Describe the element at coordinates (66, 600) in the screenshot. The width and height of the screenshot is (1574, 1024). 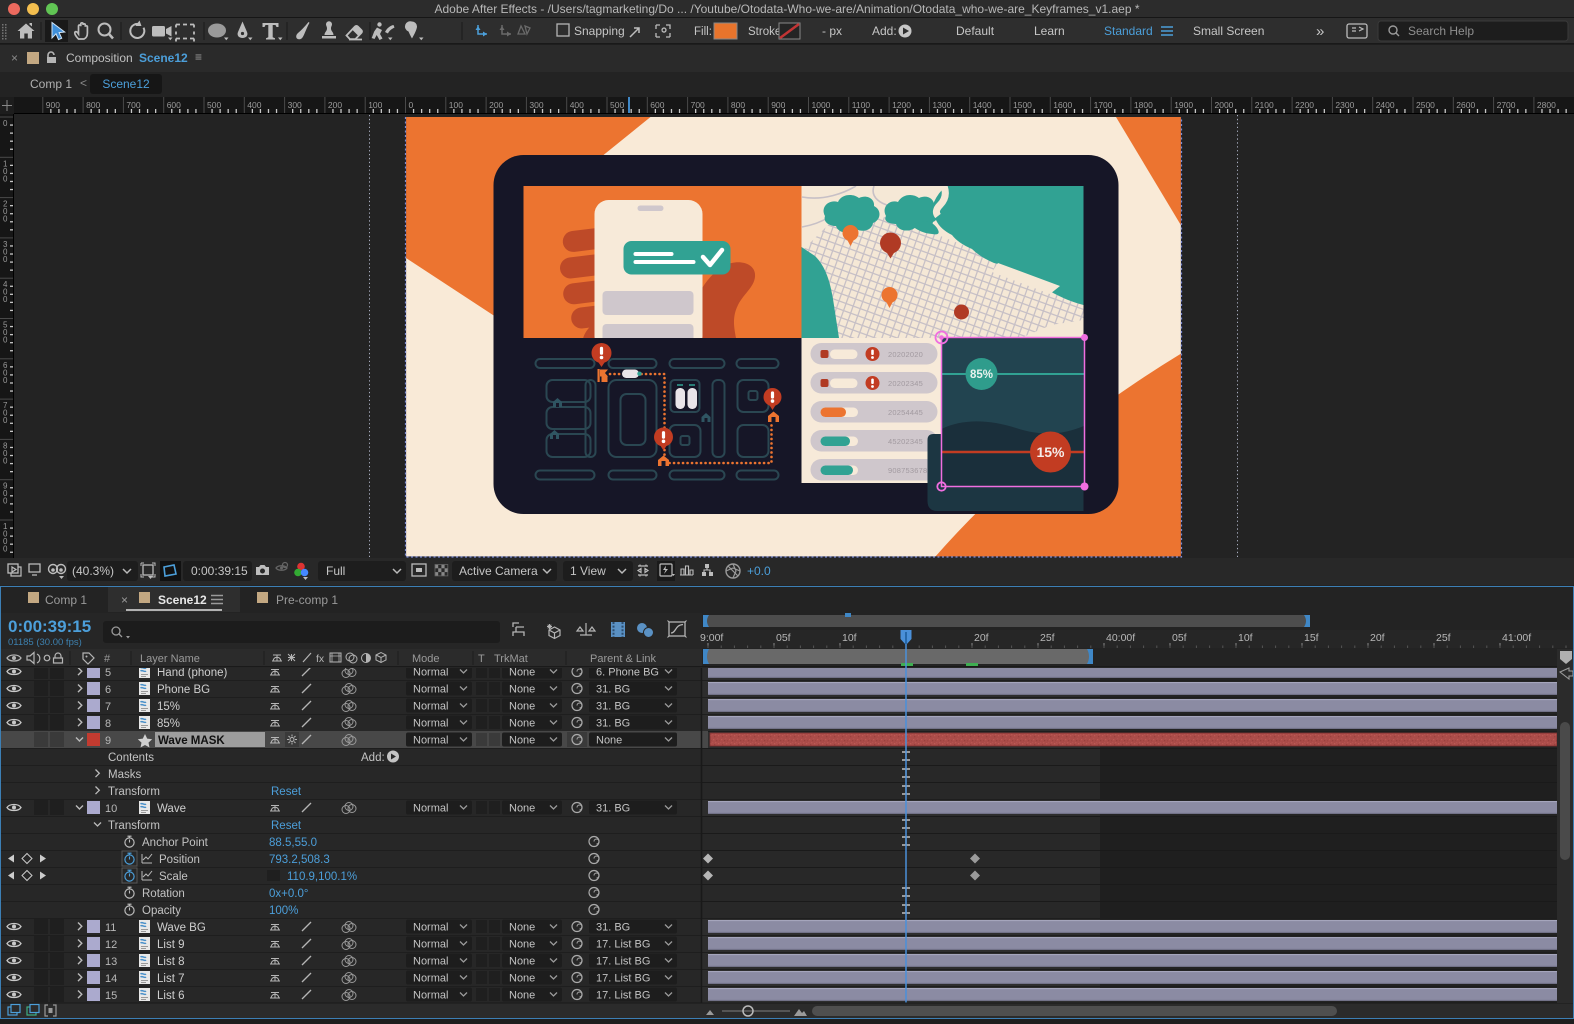
I see `svg-text: Comp 1` at that location.